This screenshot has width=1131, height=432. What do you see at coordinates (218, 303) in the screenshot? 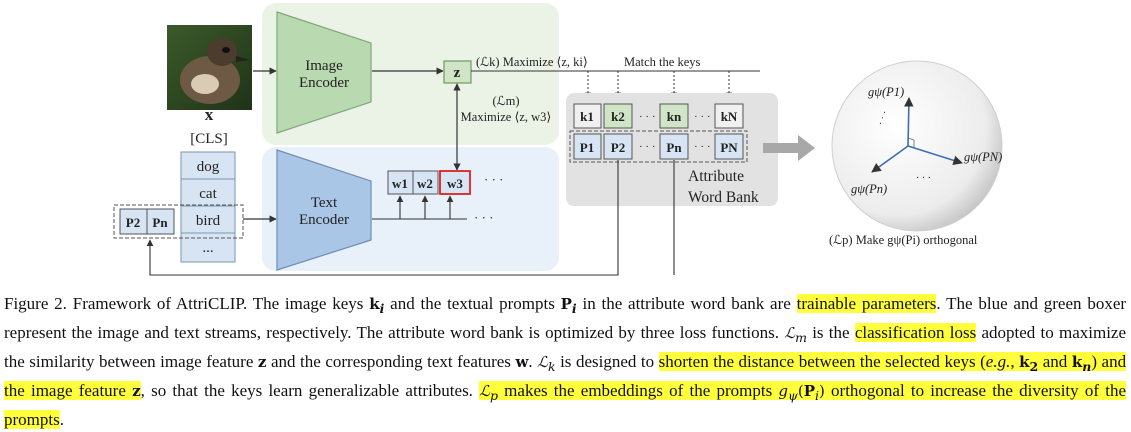
I see `caption-s1-pre: Framework of AttriCLIP. The image keys` at bounding box center [218, 303].